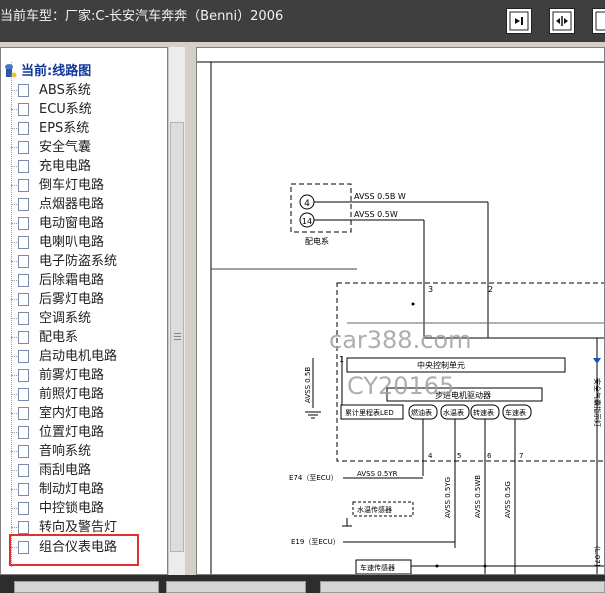 This screenshot has height=593, width=605. I want to click on tree-item-power-window: 电动窗电路, so click(84, 223).